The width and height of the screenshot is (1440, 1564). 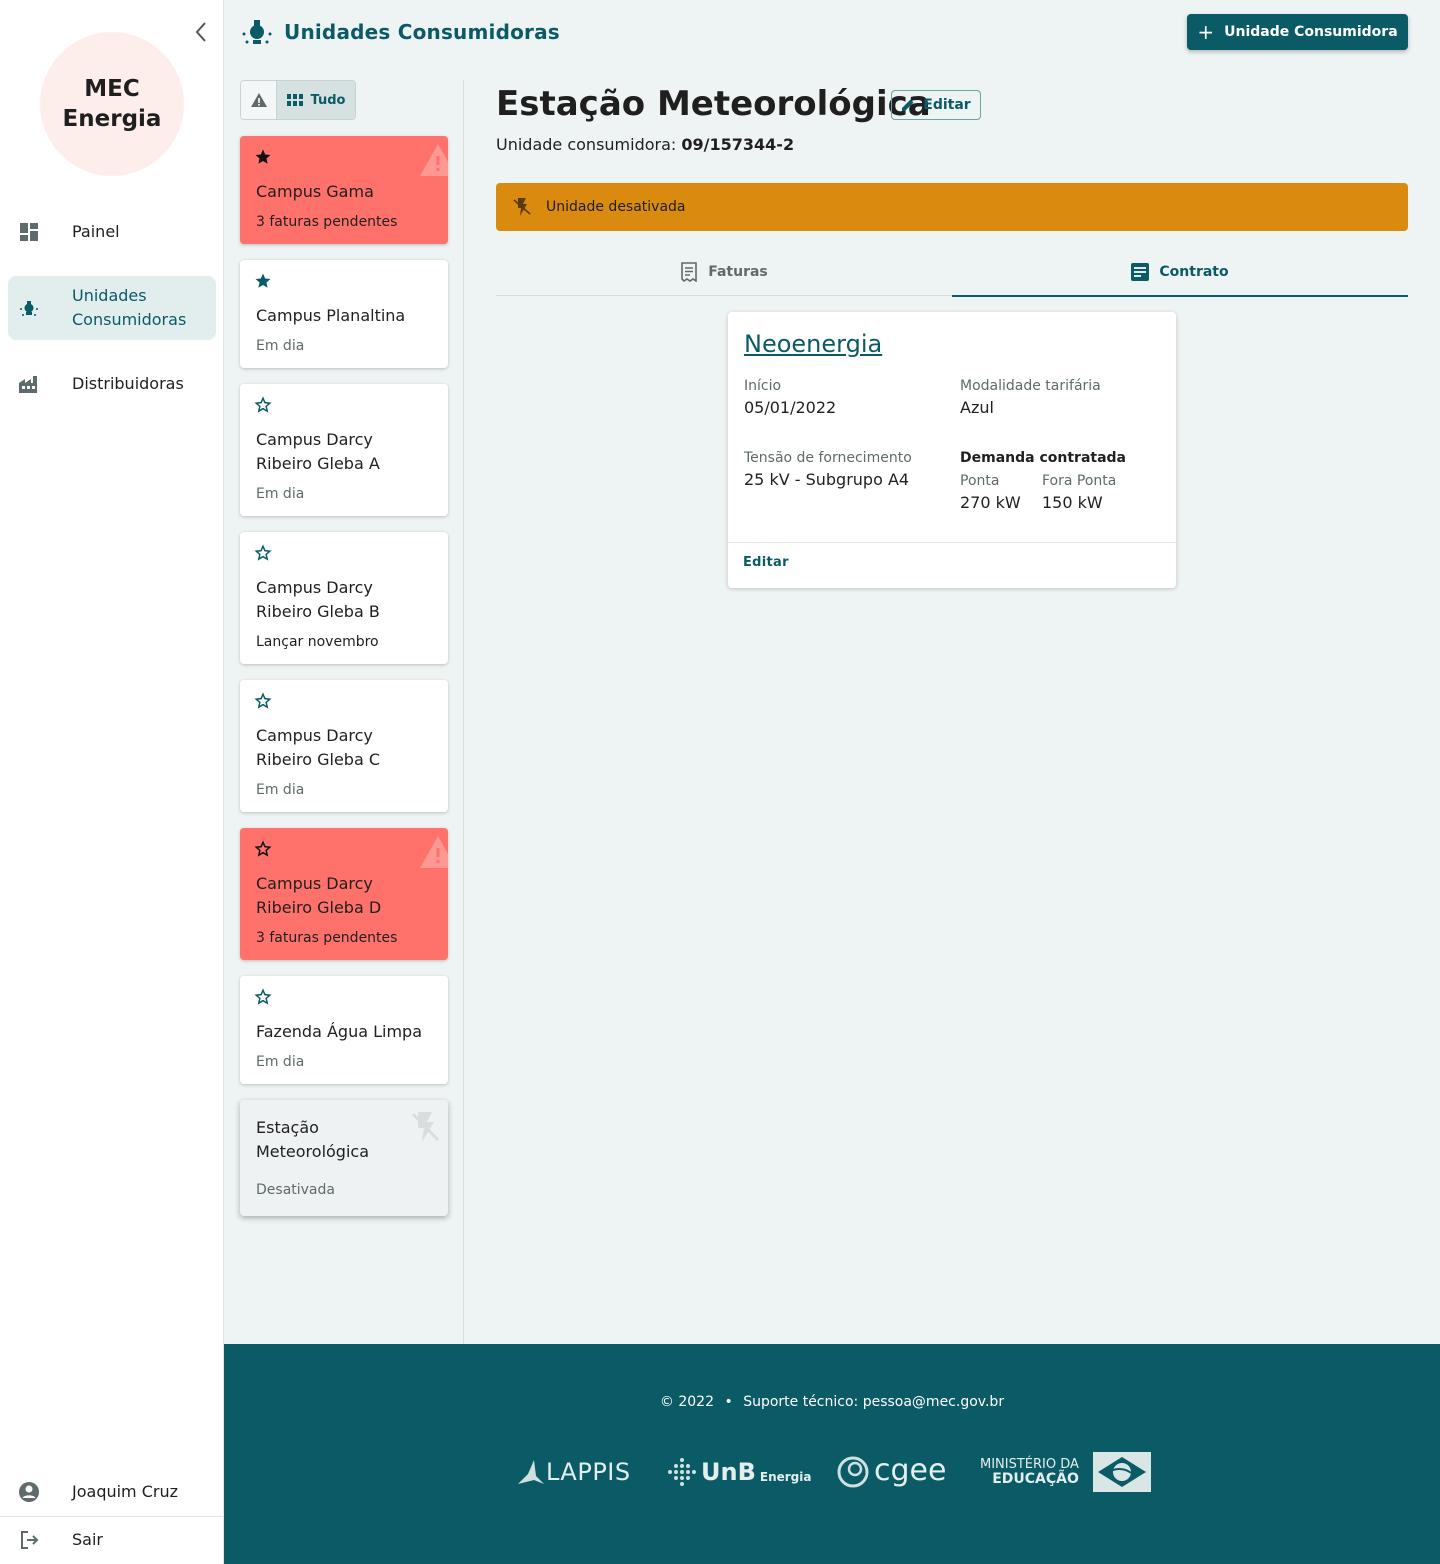 I want to click on unb-energia-logo: UnB Energia, so click(x=739, y=1472).